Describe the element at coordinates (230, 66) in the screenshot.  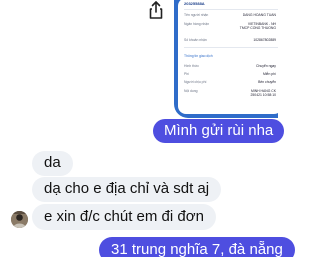
I see `receipt-row: Hình thức Chuyển ngay` at that location.